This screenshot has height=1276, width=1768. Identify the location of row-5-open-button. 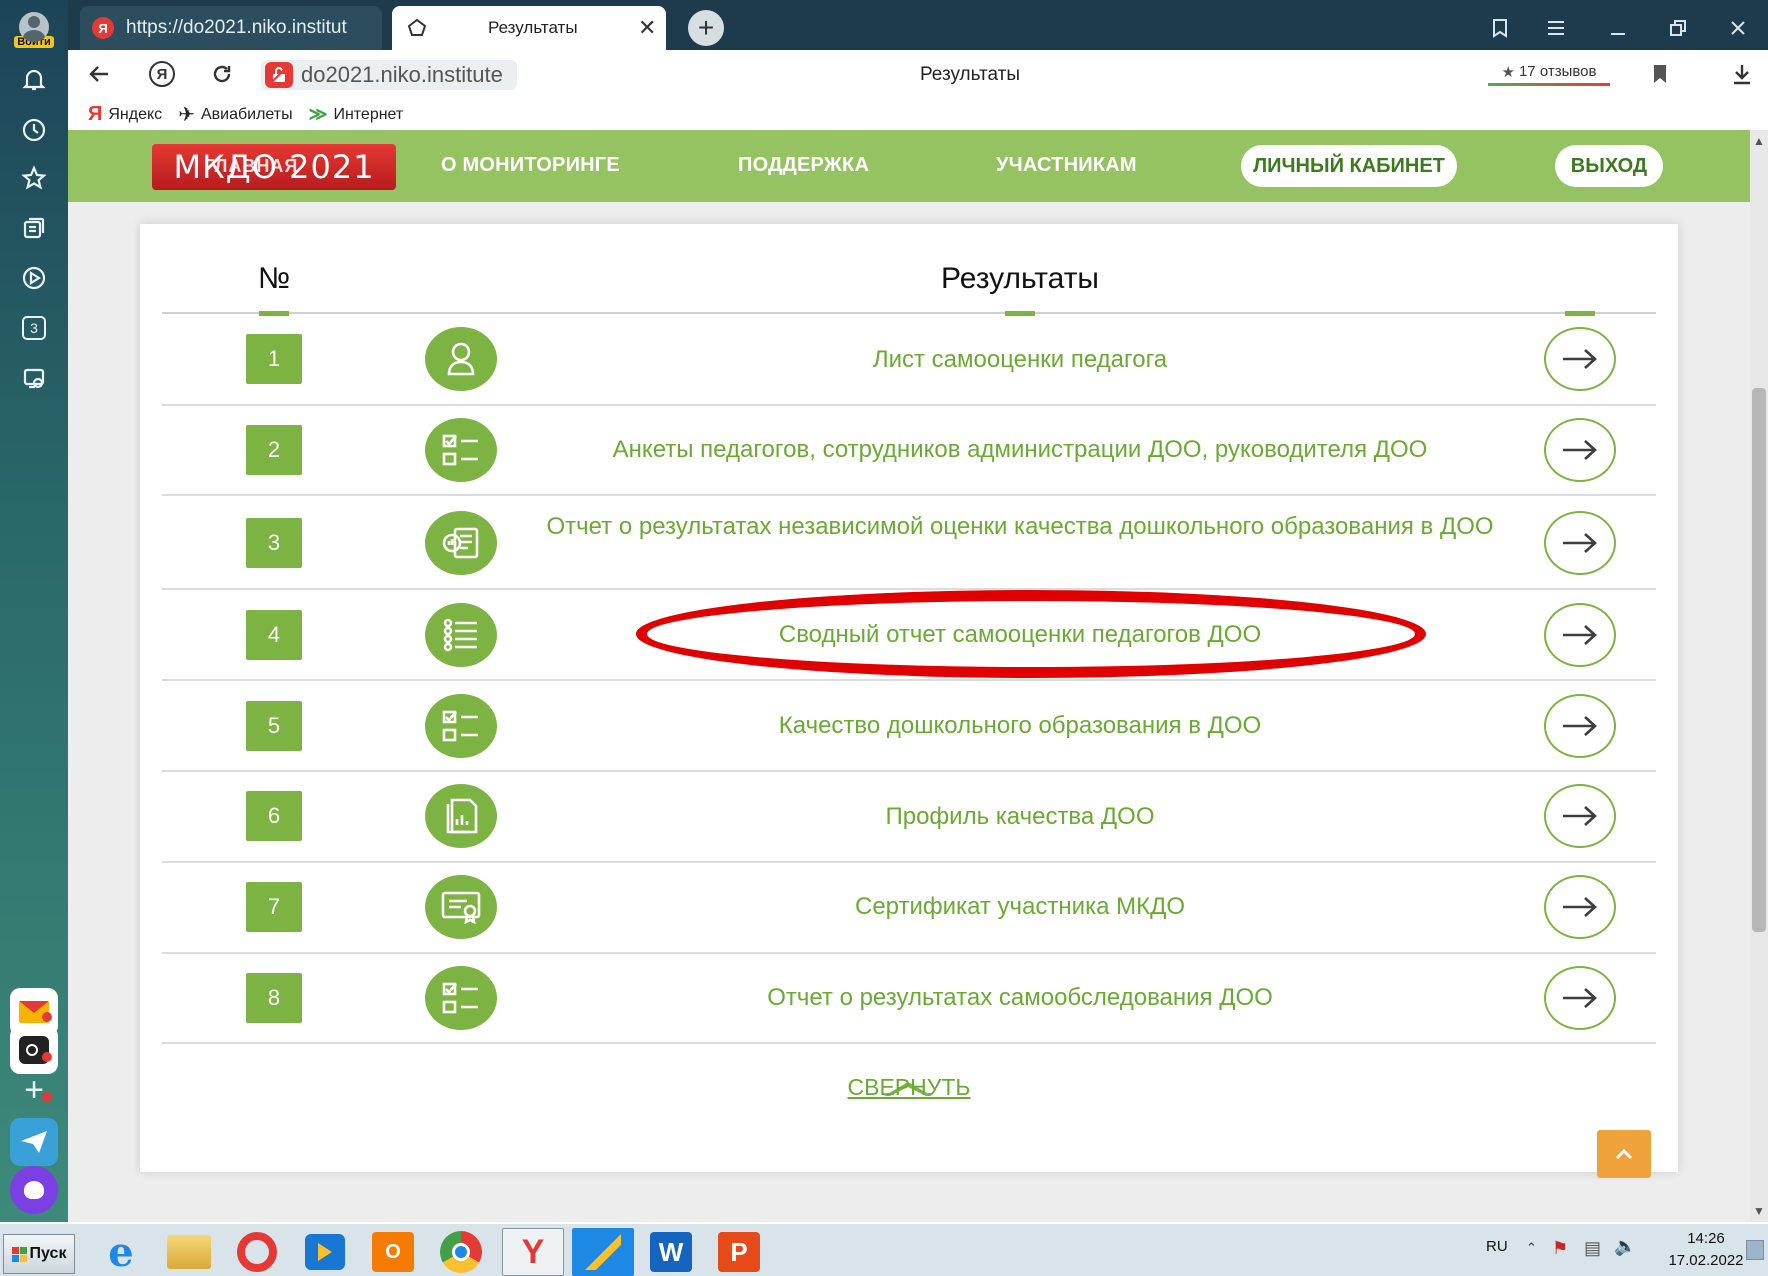
(1580, 726).